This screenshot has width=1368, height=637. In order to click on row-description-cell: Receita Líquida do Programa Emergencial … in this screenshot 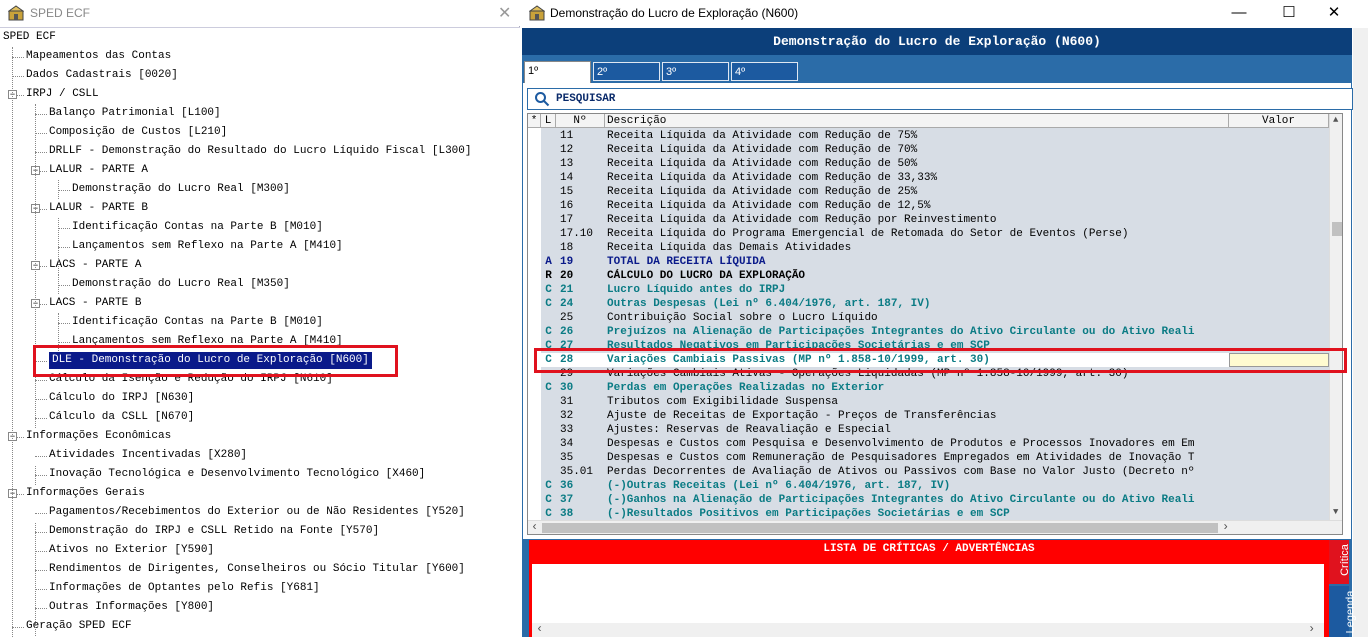, I will do `click(917, 234)`.